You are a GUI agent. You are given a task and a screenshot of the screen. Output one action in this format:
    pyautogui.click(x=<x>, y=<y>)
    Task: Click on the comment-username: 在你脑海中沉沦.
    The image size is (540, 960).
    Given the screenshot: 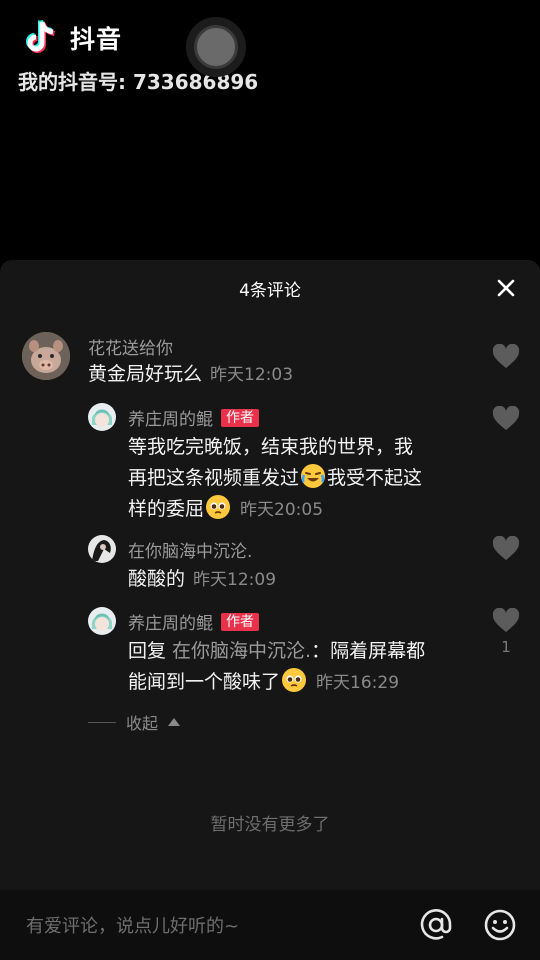 What is the action you would take?
    pyautogui.click(x=190, y=549)
    